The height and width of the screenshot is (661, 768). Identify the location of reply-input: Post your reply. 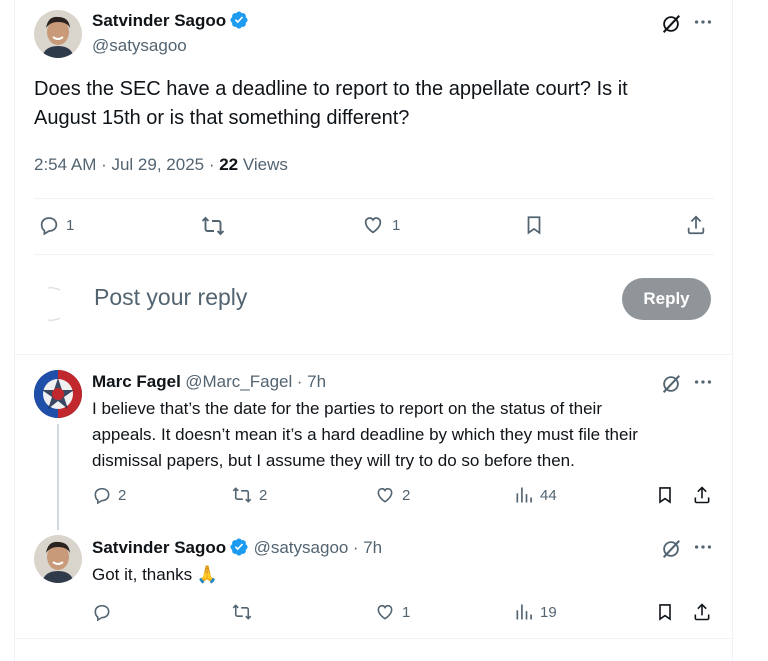
(170, 297).